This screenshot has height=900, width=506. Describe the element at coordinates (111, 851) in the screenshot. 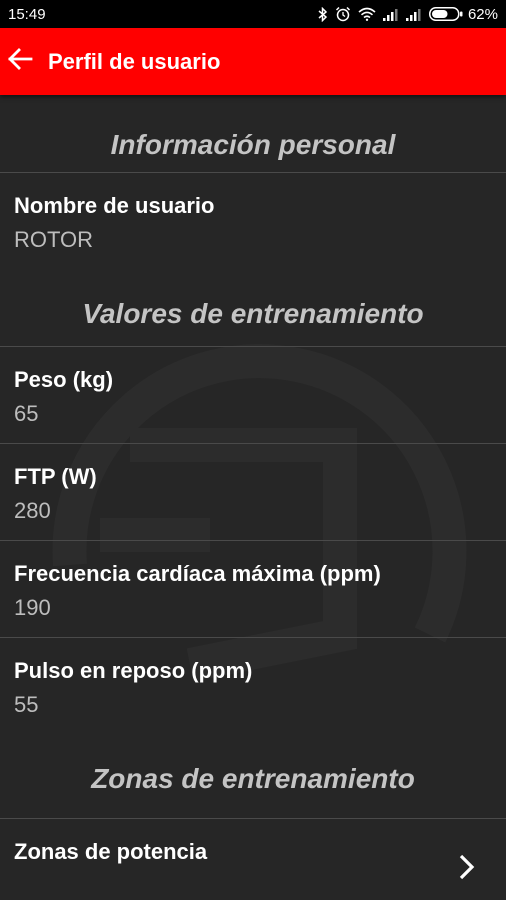

I see `power-zones-label: Zonas de potencia` at that location.